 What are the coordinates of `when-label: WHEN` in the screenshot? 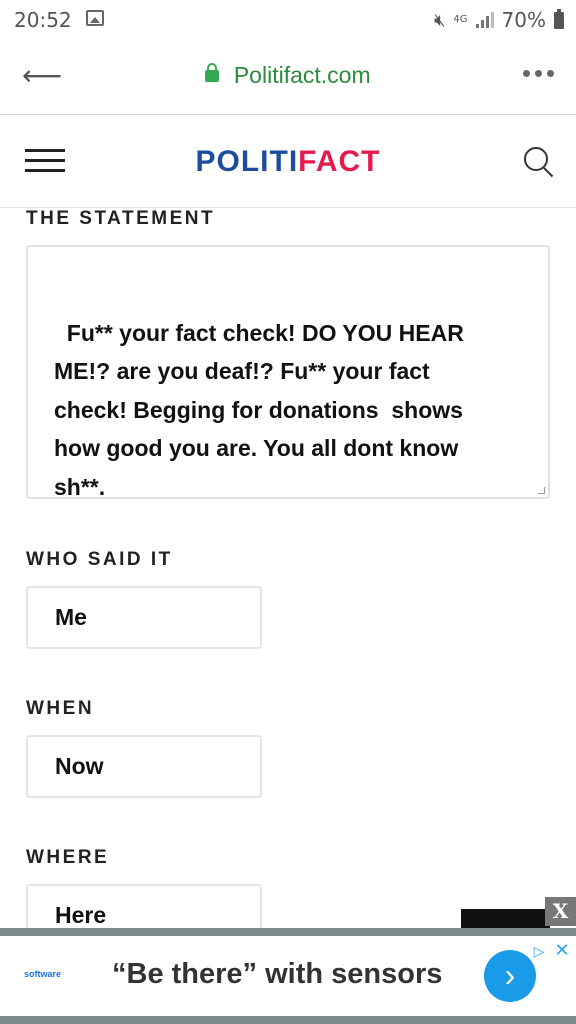 It's located at (60, 708).